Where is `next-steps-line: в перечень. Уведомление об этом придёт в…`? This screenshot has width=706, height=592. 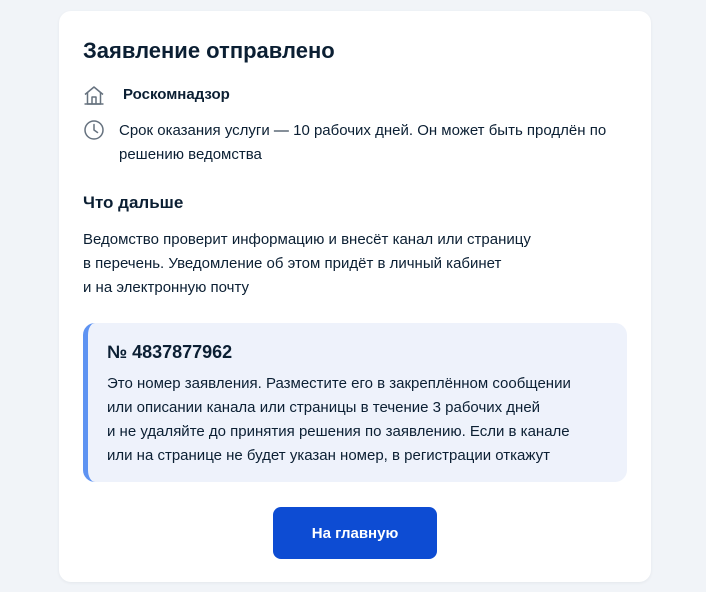
next-steps-line: в перечень. Уведомление об этом придёт в… is located at coordinates (292, 263).